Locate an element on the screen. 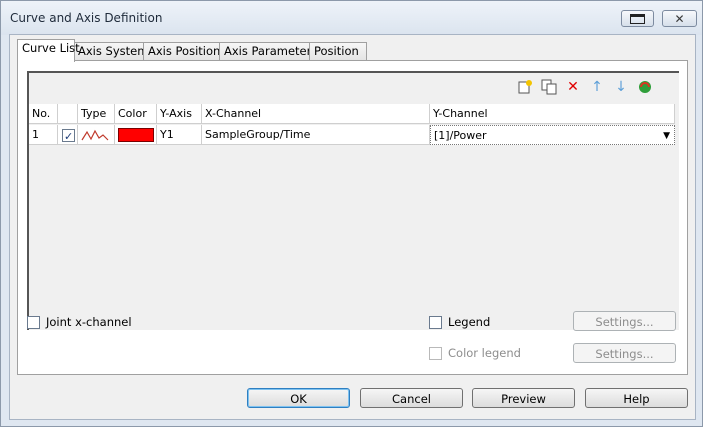 The height and width of the screenshot is (427, 703). legend-label: Legend is located at coordinates (469, 322).